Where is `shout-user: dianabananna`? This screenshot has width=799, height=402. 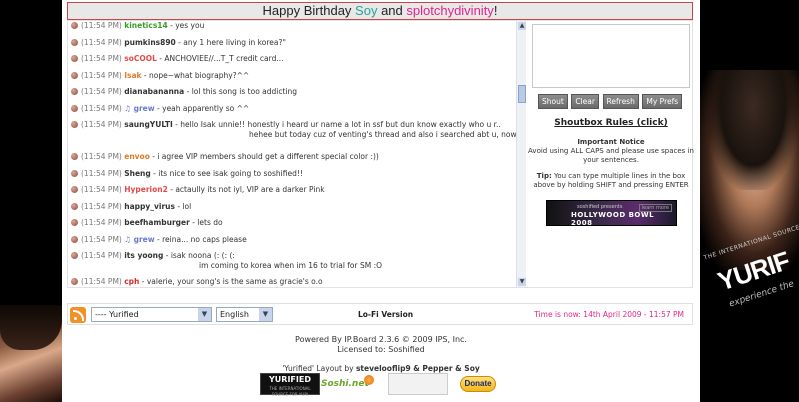
shout-user: dianabananna is located at coordinates (154, 91).